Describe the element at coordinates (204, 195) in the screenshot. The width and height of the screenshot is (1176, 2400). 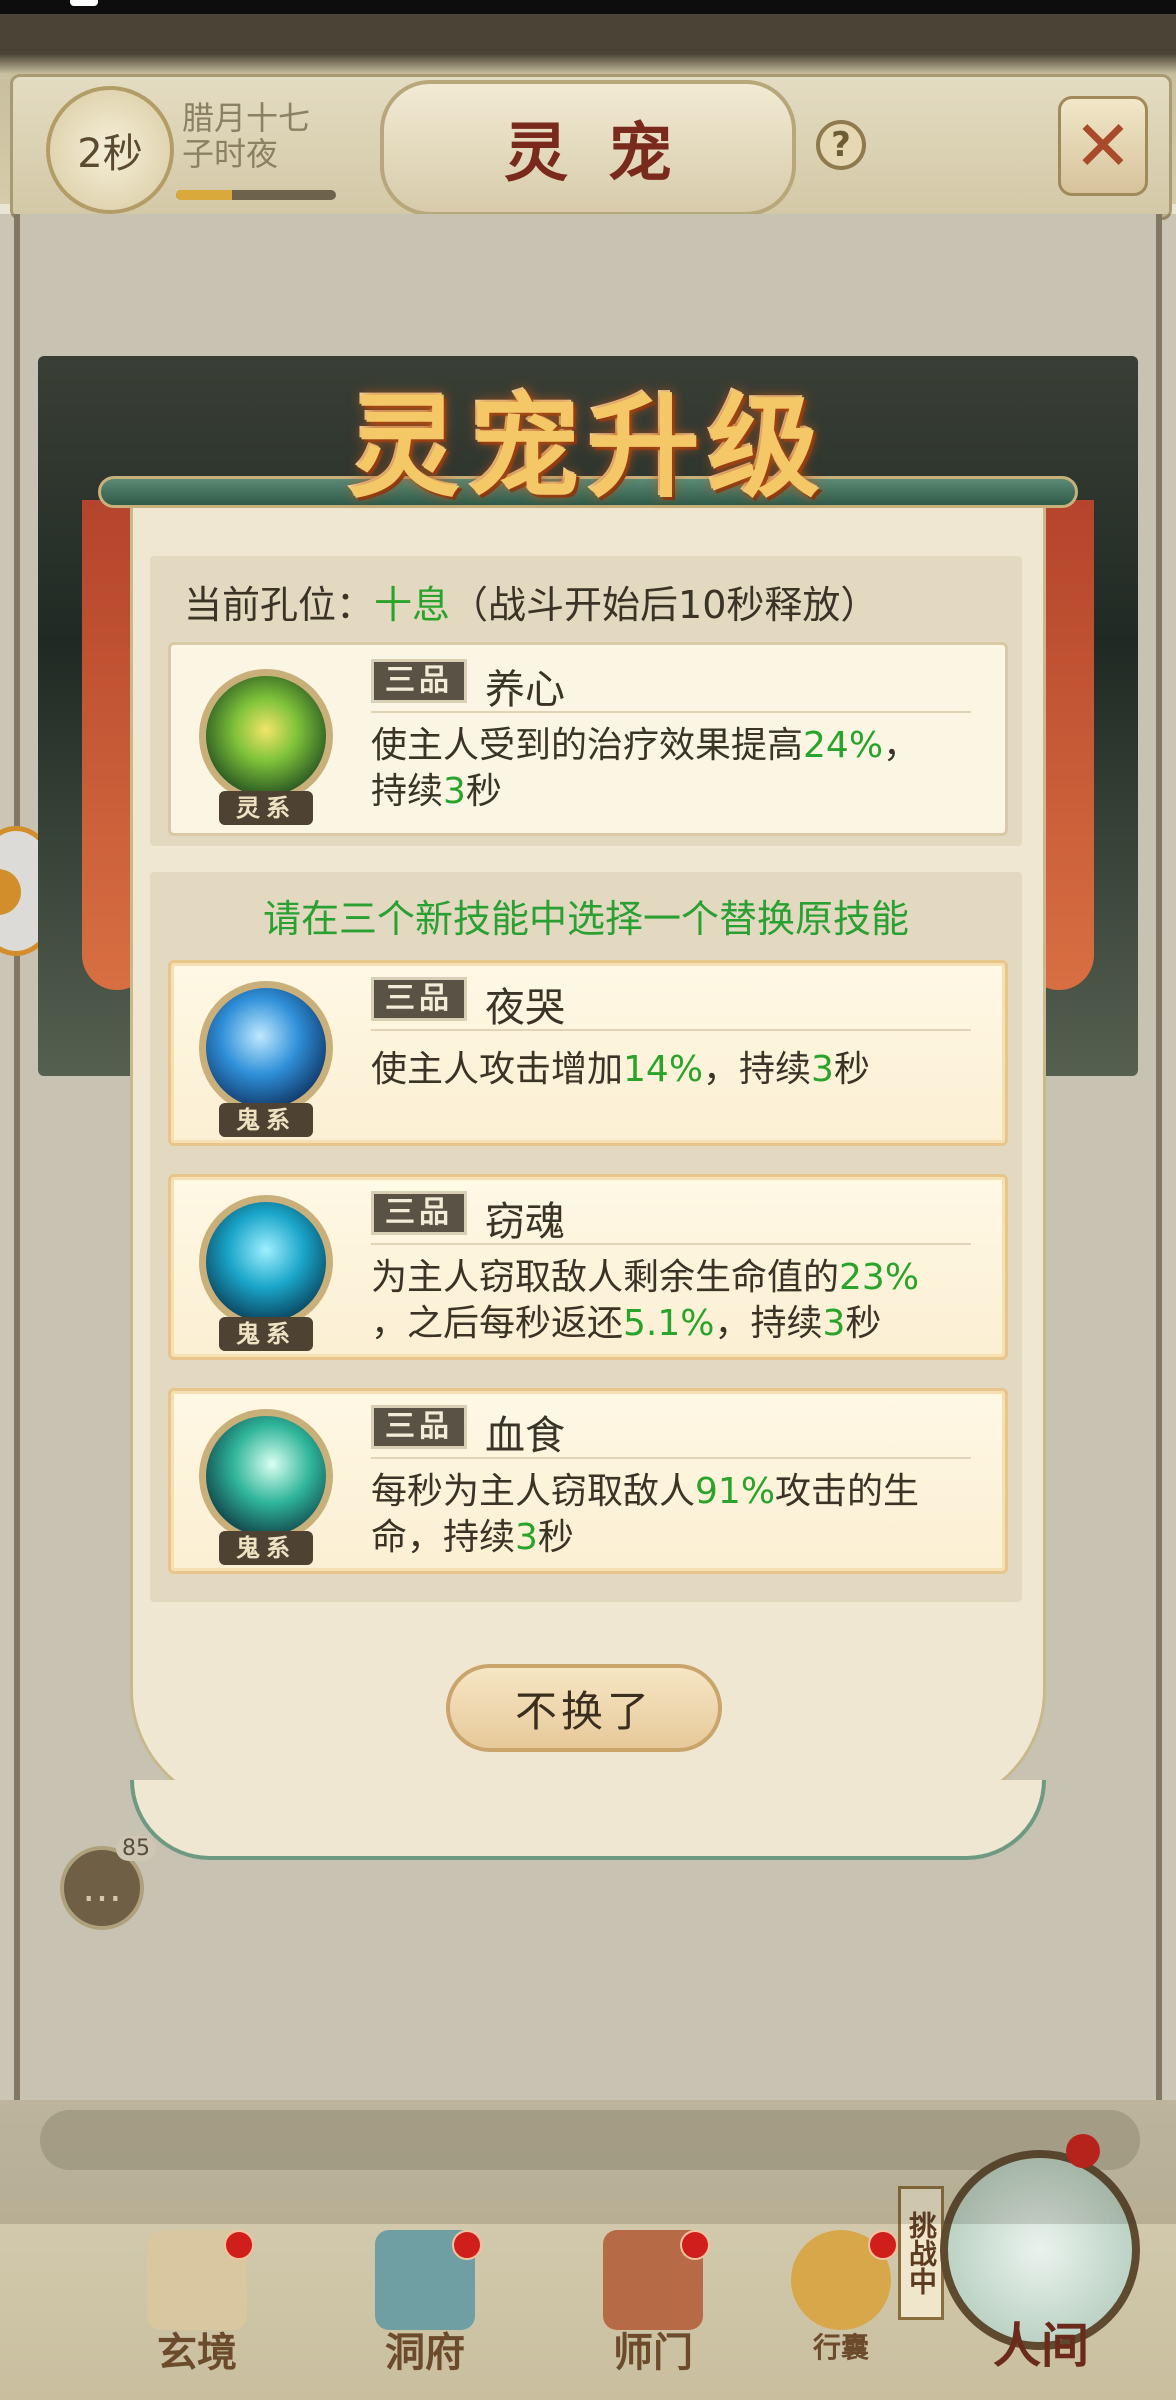
I see `time-progress-fill` at that location.